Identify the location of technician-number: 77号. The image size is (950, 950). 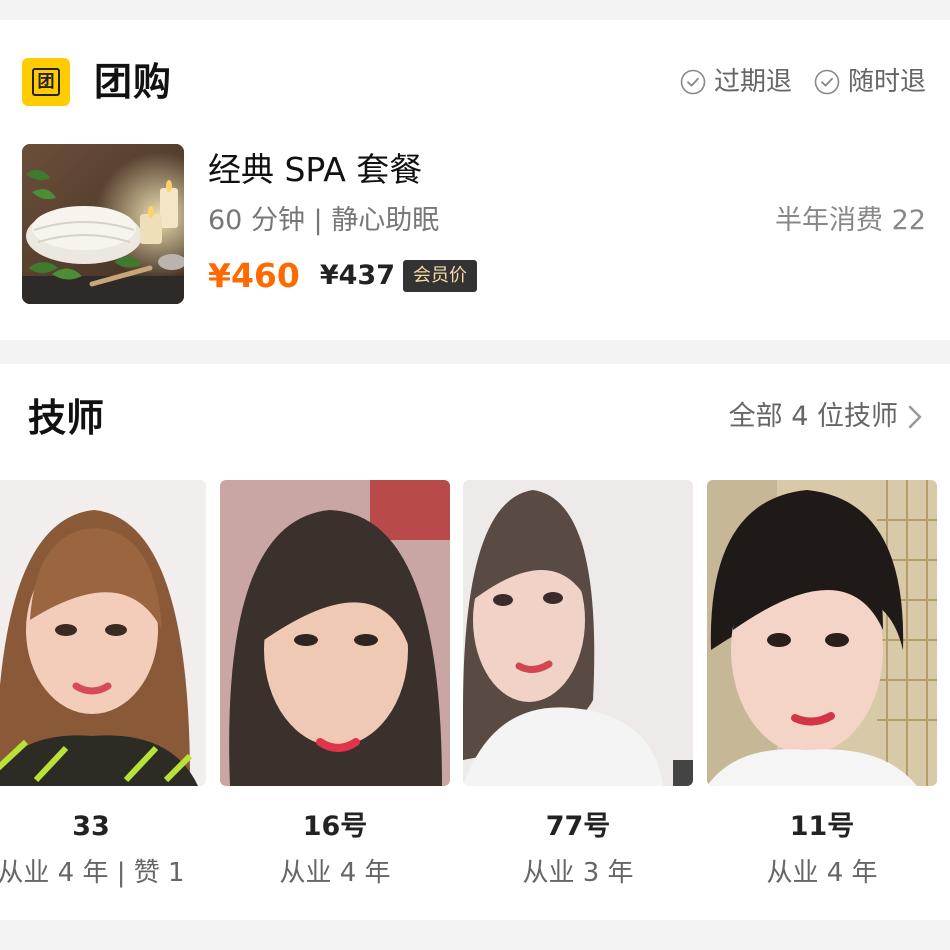
(578, 826).